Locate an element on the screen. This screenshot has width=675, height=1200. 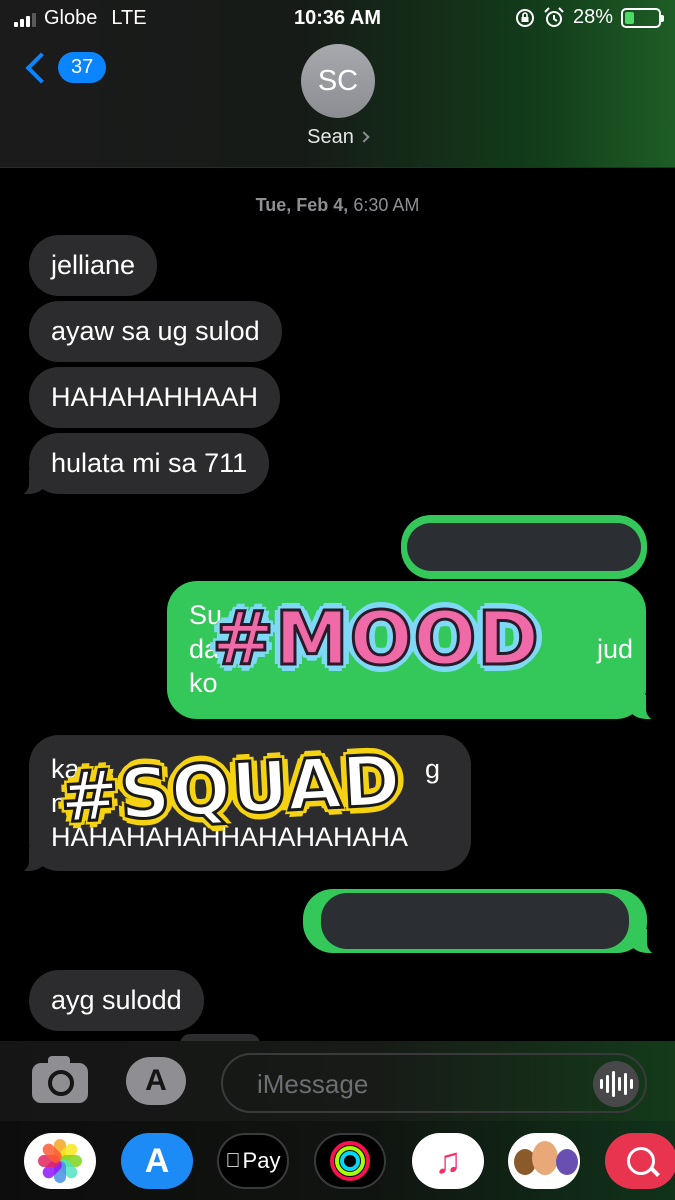
message-text: ayg sulodd is located at coordinates (116, 1000).